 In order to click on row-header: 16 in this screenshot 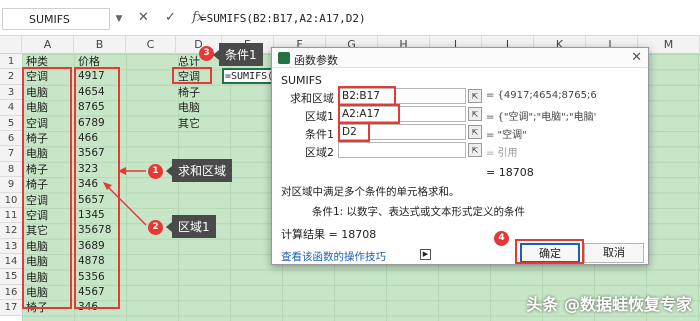, I will do `click(11, 292)`.